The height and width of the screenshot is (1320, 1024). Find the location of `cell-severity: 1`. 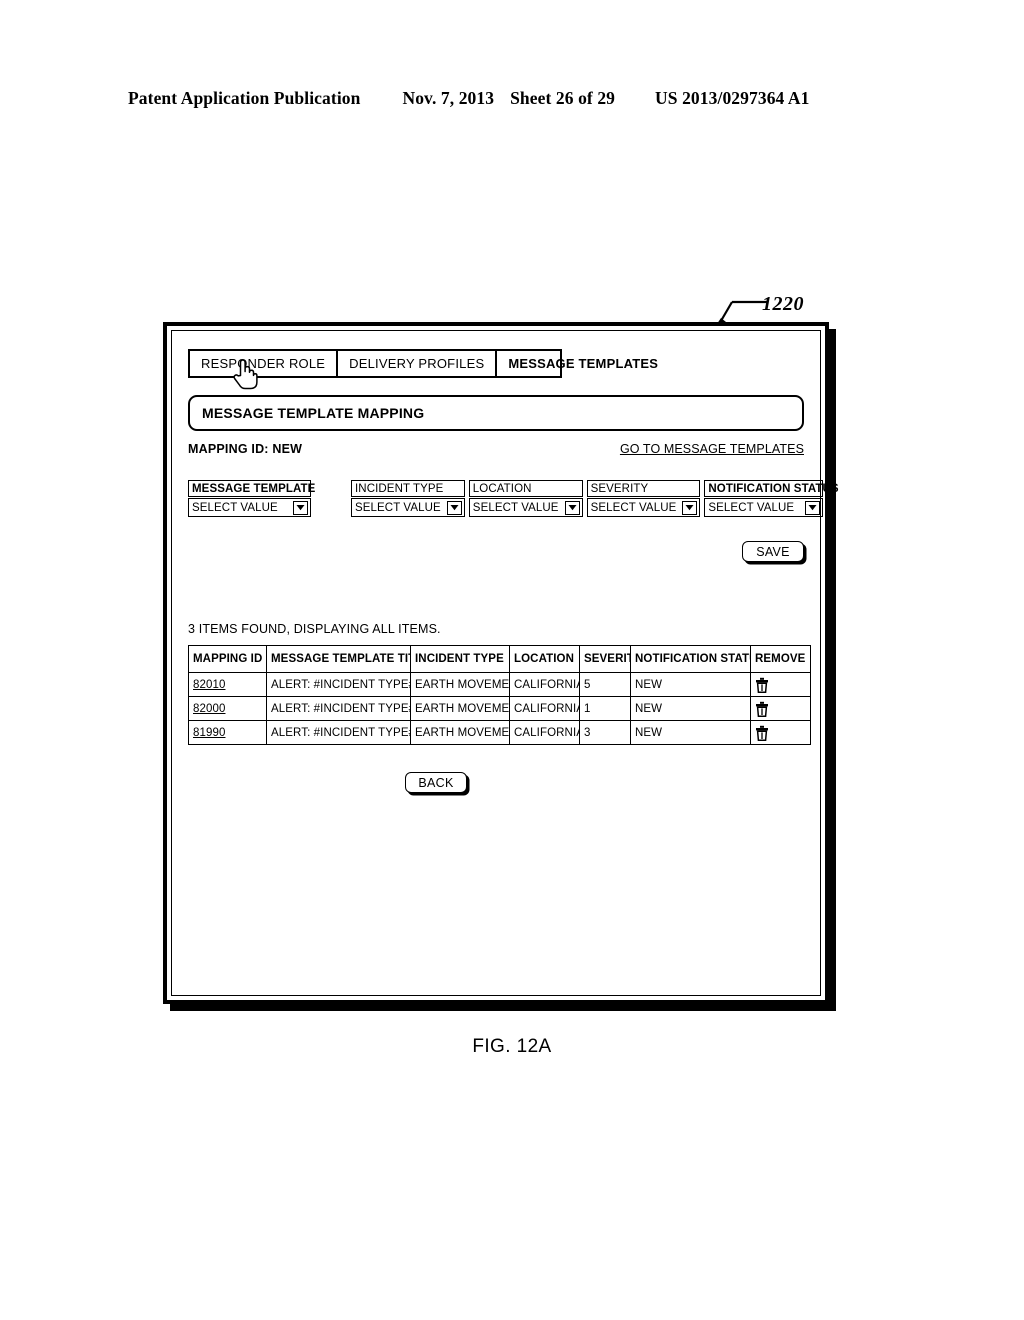

cell-severity: 1 is located at coordinates (605, 708).